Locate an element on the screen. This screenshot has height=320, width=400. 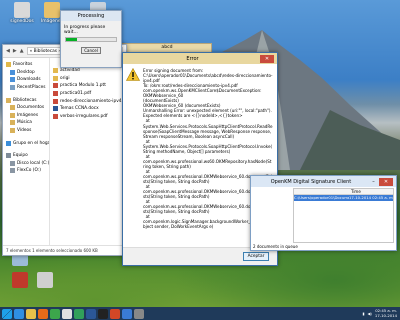
clock-date: 17-10-2014 is located at coordinates (385, 315).